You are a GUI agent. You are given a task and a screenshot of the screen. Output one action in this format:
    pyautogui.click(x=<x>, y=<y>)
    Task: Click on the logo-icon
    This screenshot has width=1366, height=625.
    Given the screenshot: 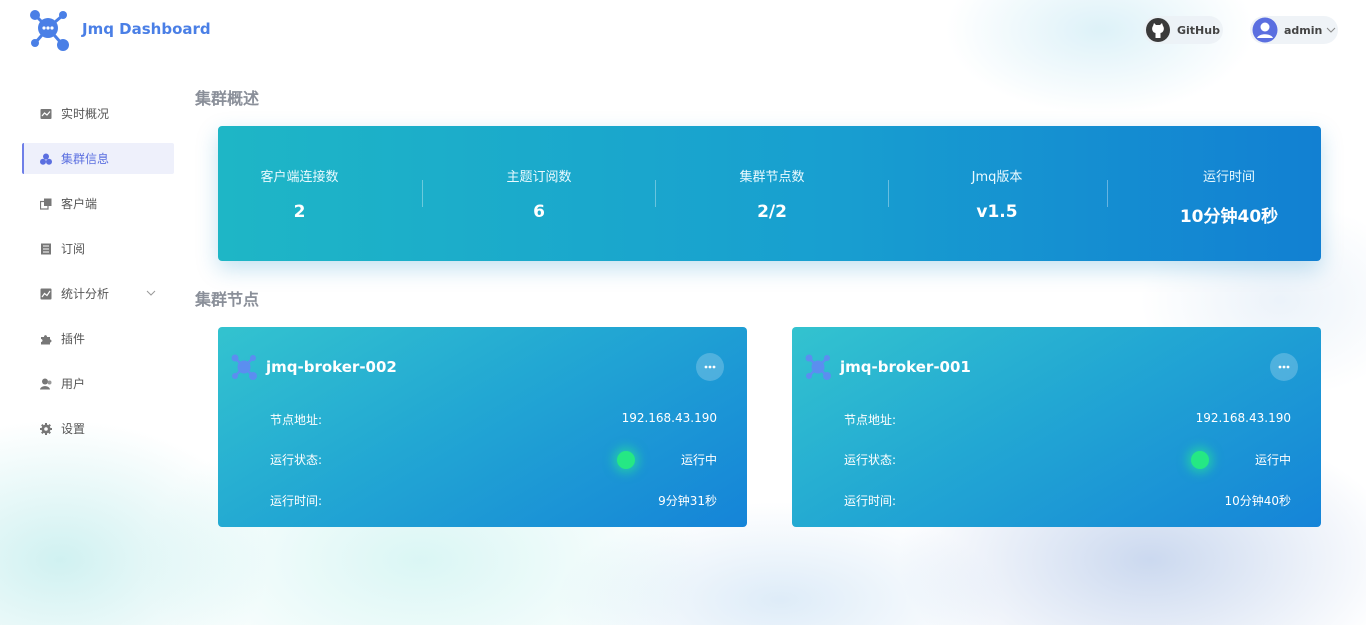 What is the action you would take?
    pyautogui.click(x=49, y=30)
    